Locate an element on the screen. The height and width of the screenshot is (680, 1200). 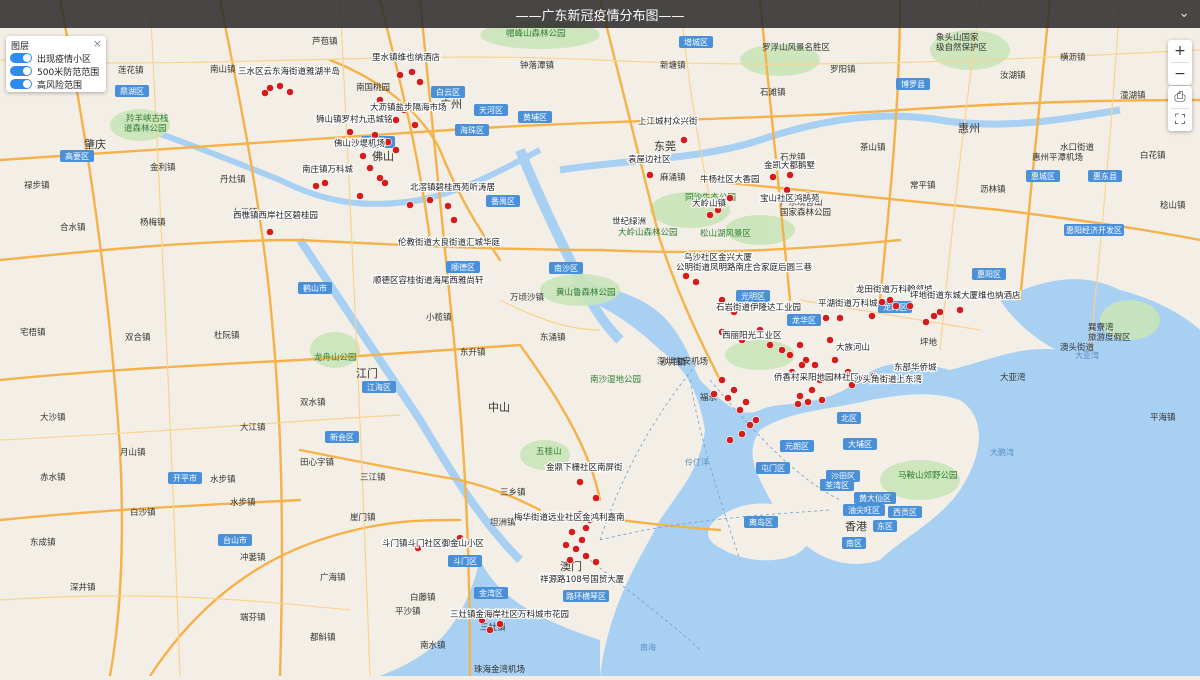
svg-text: 龙华区 is located at coordinates (804, 320).